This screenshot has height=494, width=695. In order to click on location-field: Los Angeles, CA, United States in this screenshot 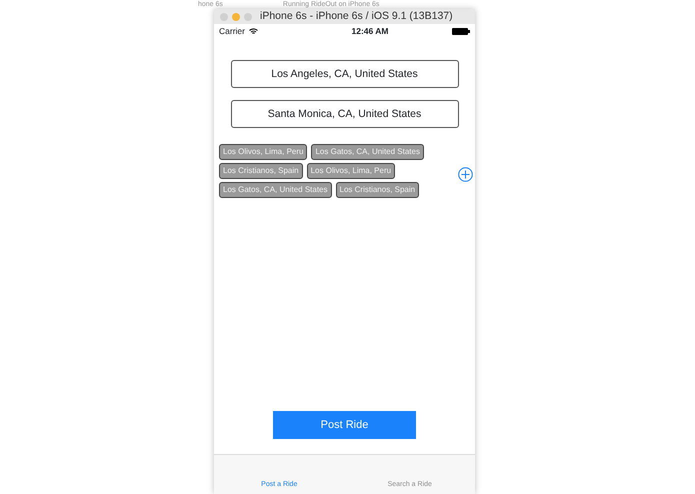, I will do `click(344, 74)`.